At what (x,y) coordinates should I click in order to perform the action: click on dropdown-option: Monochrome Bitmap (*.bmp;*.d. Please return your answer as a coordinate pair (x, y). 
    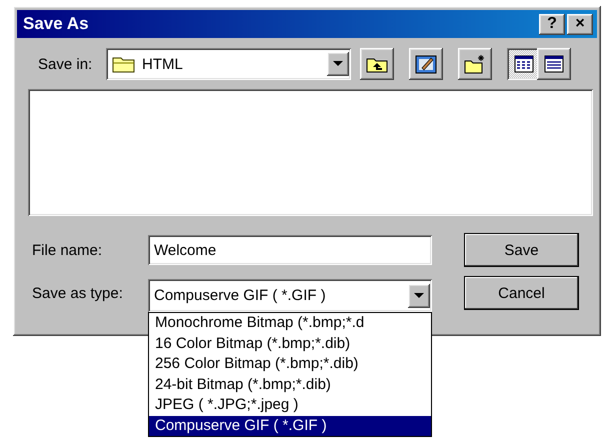
    Looking at the image, I should click on (290, 323).